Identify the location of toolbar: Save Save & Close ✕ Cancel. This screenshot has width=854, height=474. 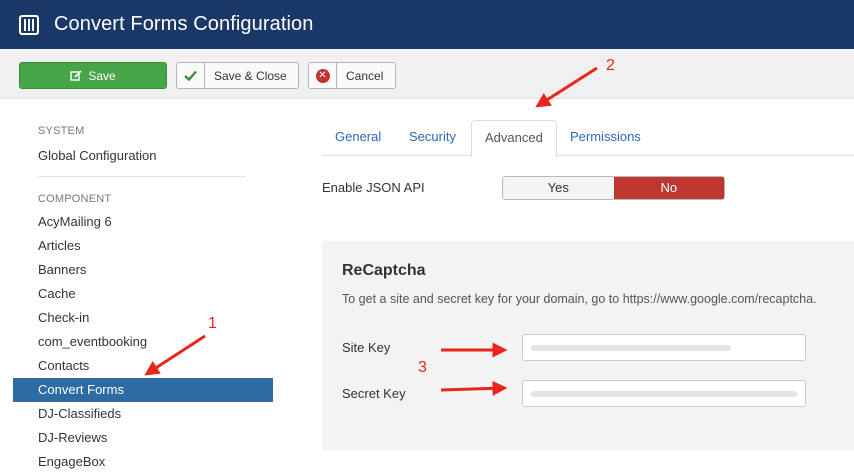
(427, 74).